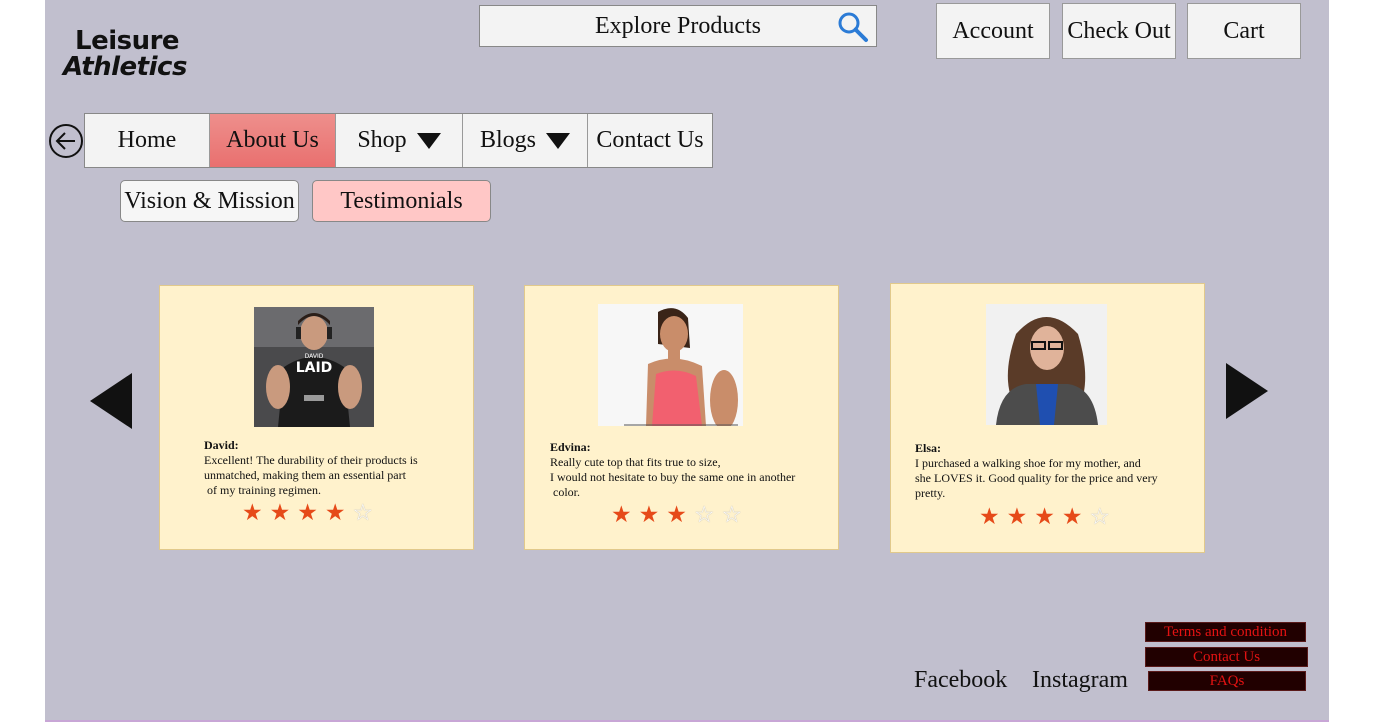 The width and height of the screenshot is (1376, 725). Describe the element at coordinates (127, 41) in the screenshot. I see `logo-line-1: Leisure` at that location.